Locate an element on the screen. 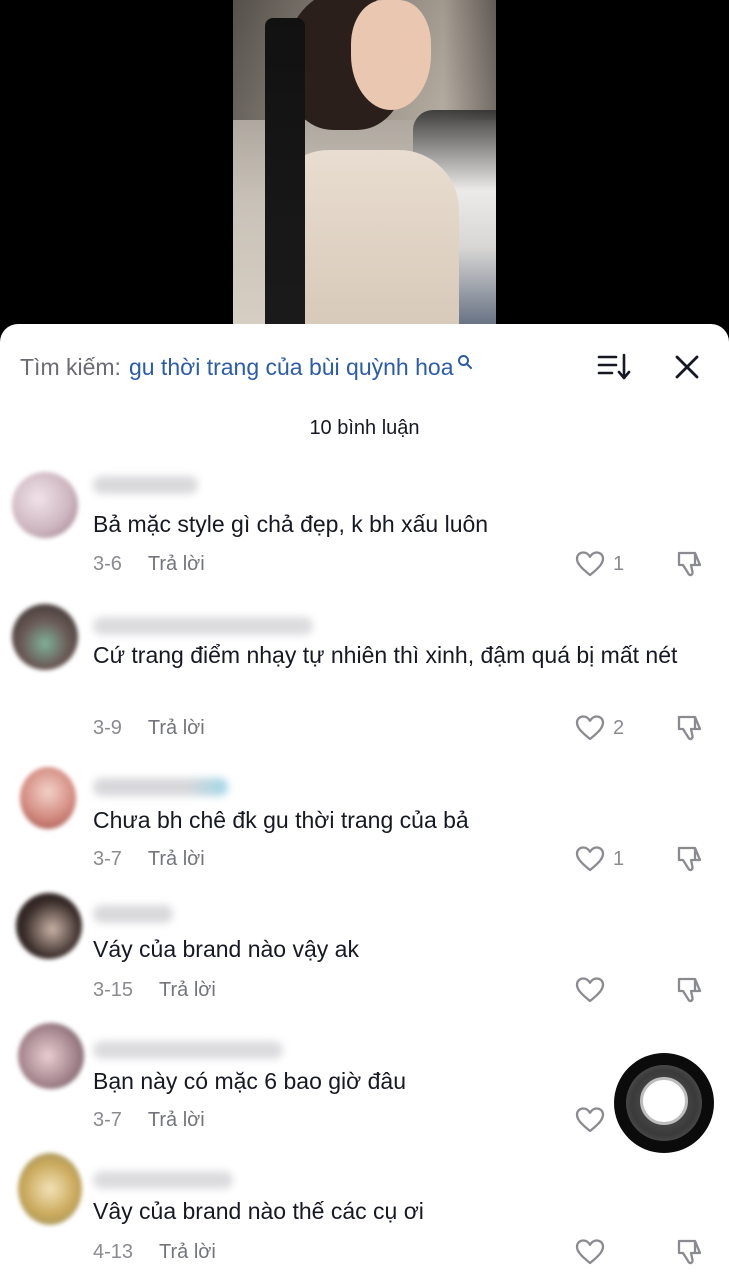 The image size is (729, 1280). search-icon is located at coordinates (465, 362).